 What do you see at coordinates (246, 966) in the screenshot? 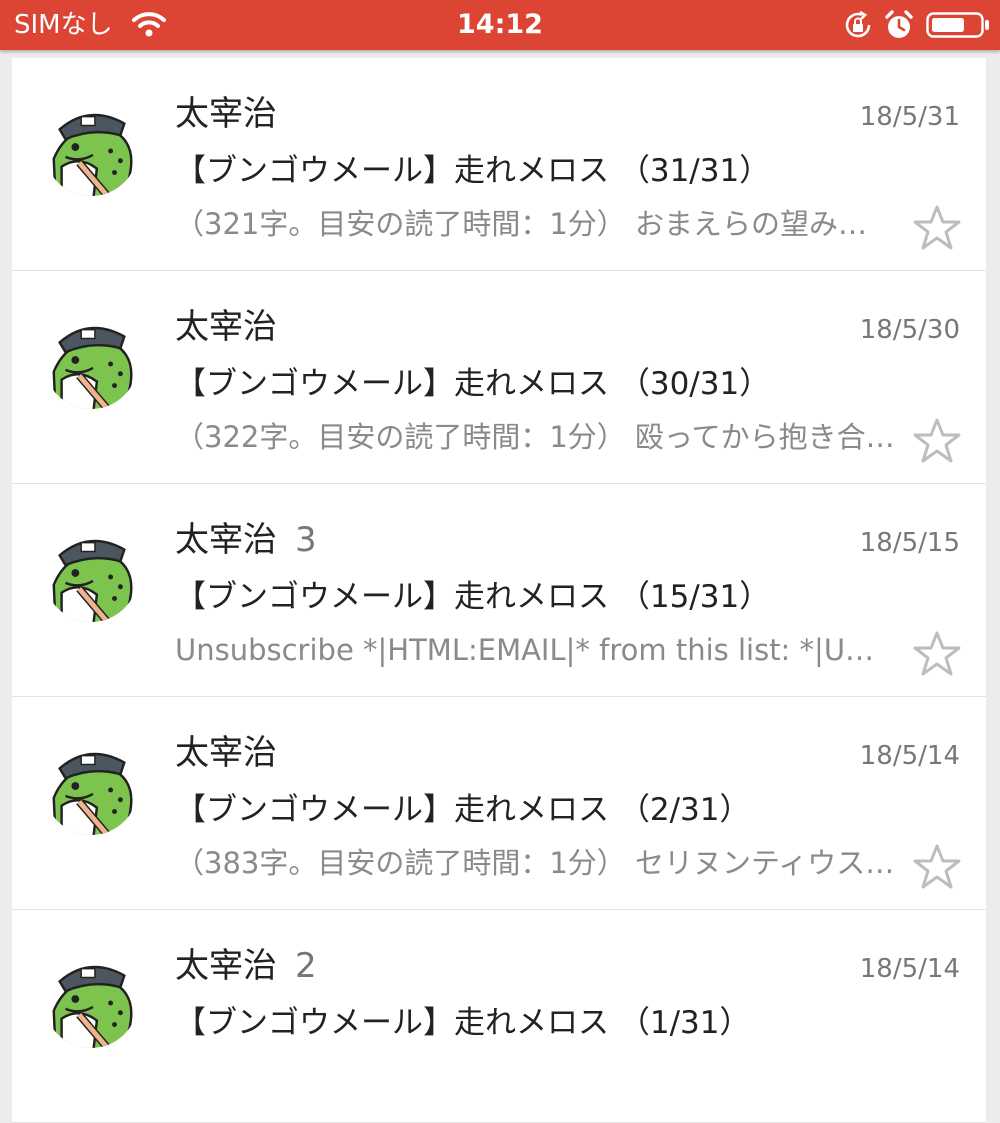
I see `sender-name: 太宰治 2` at bounding box center [246, 966].